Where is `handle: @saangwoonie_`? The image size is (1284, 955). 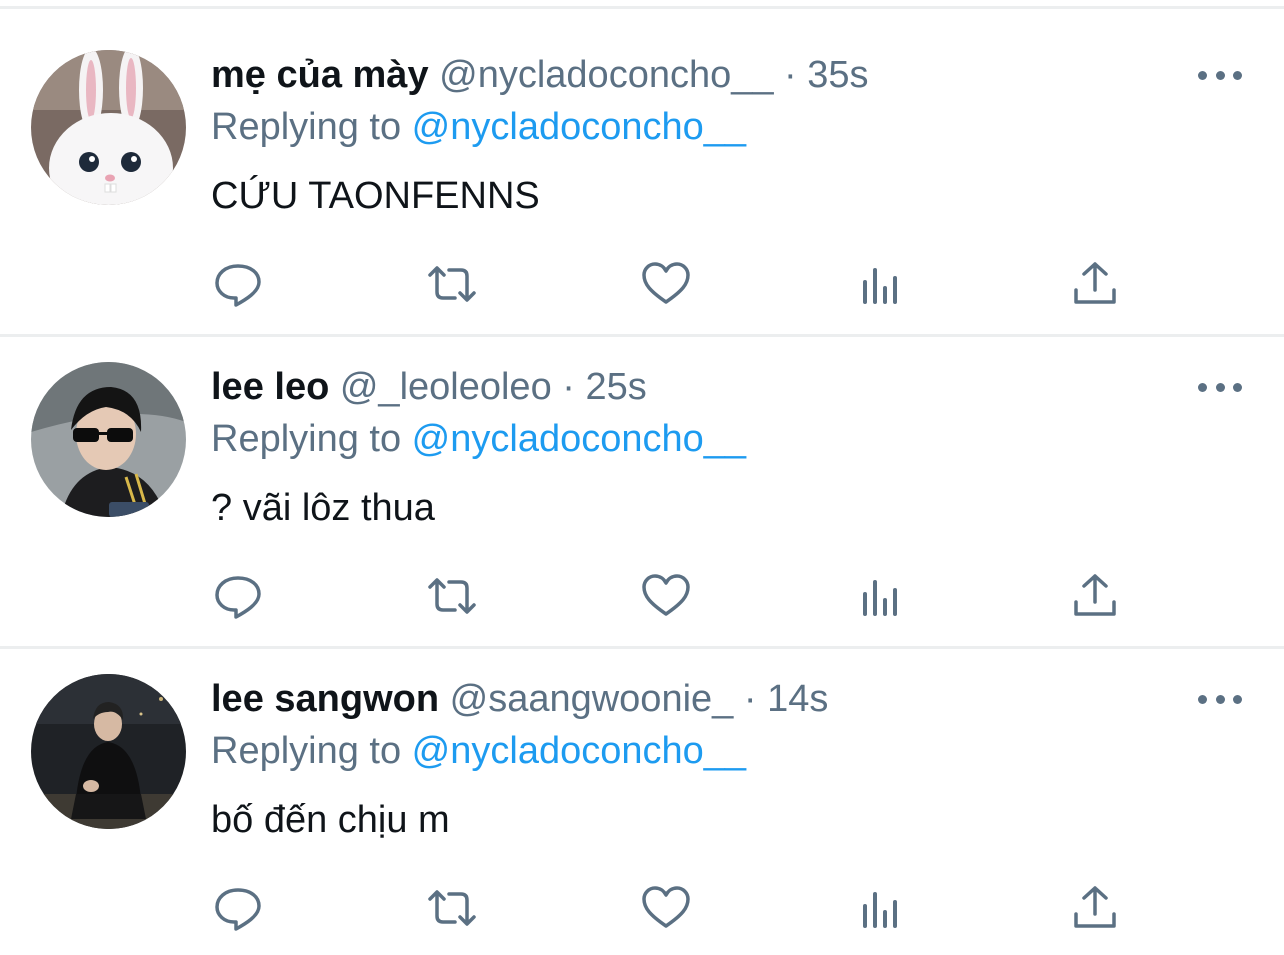
handle: @saangwoonie_ is located at coordinates (592, 699).